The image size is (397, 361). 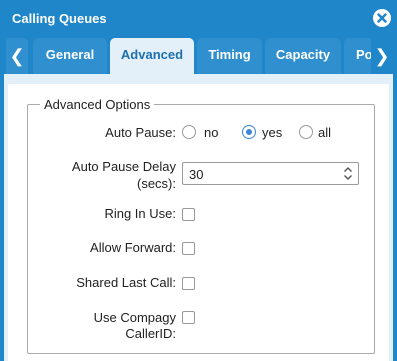 I want to click on use-compagy-callerid-label: Use Compagy, so click(x=134, y=317).